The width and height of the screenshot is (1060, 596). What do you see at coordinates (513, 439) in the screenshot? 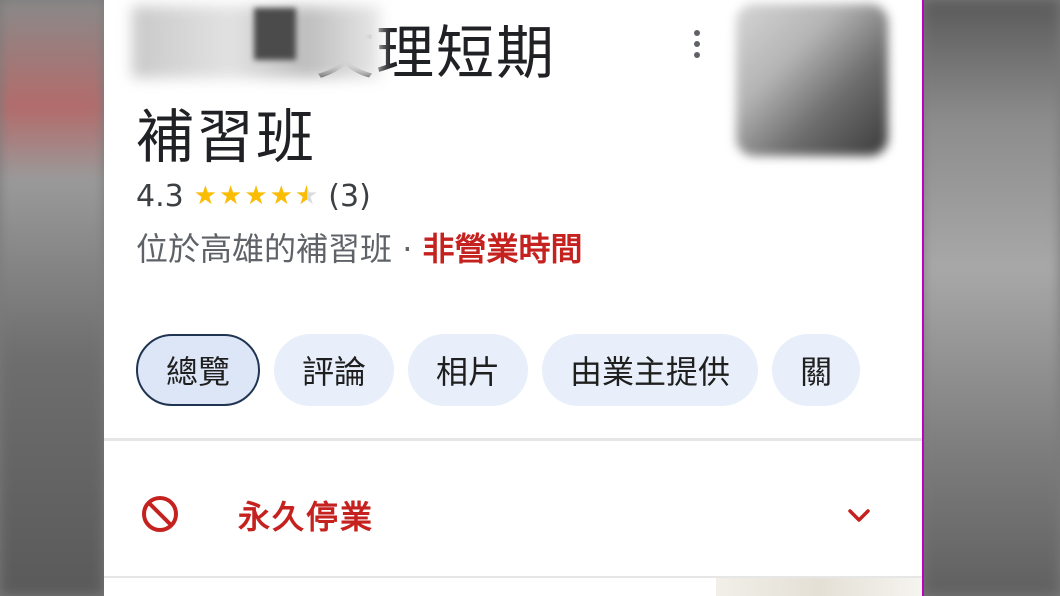
I see `section-divider` at bounding box center [513, 439].